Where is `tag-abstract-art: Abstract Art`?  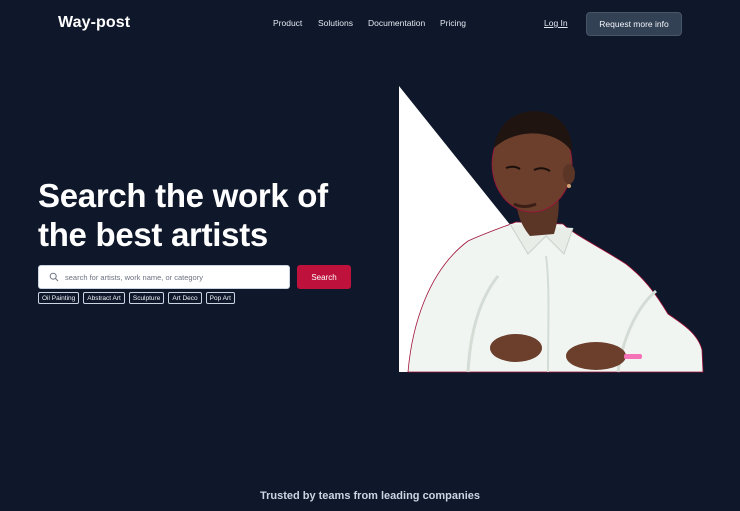 tag-abstract-art: Abstract Art is located at coordinates (104, 298).